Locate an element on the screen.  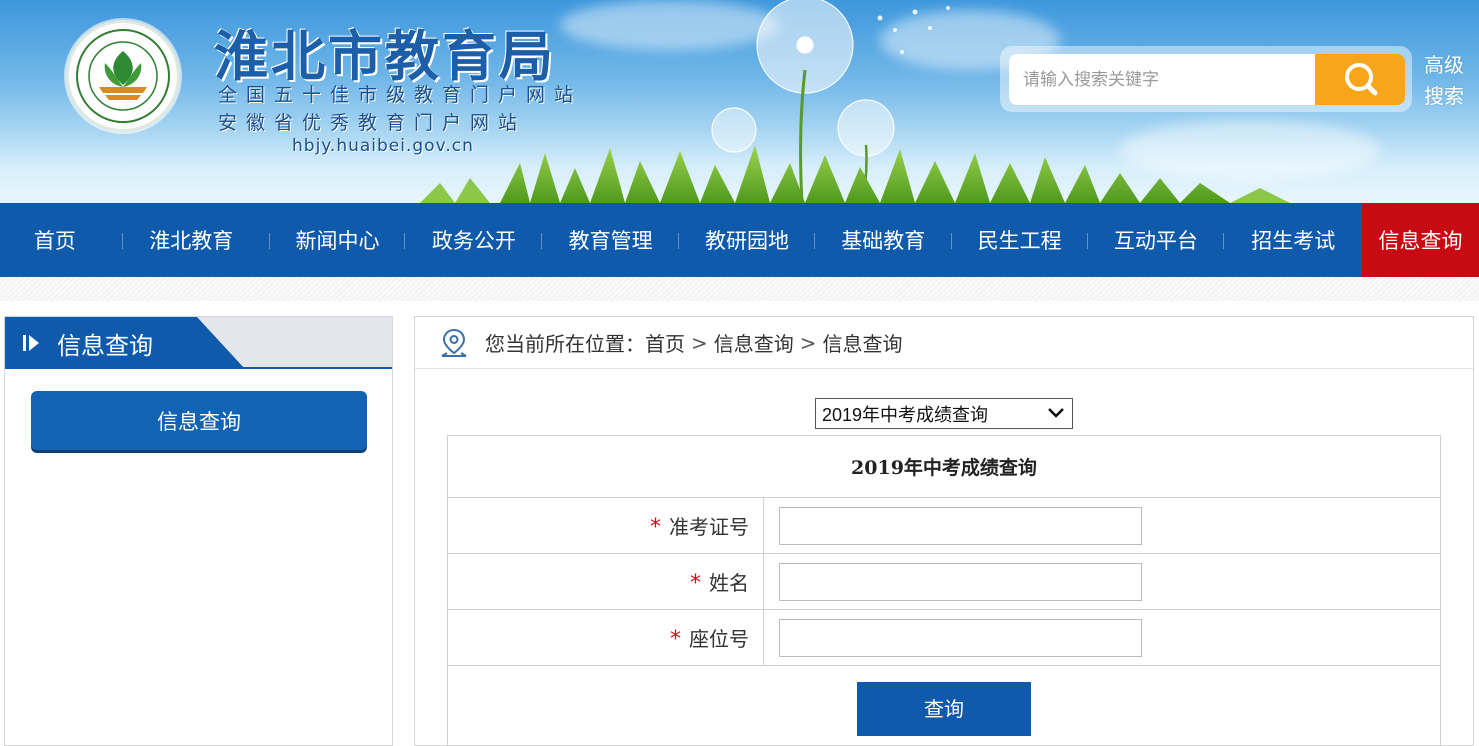
slogan-national: 全国五十佳市级教育门户网站 is located at coordinates (400, 95).